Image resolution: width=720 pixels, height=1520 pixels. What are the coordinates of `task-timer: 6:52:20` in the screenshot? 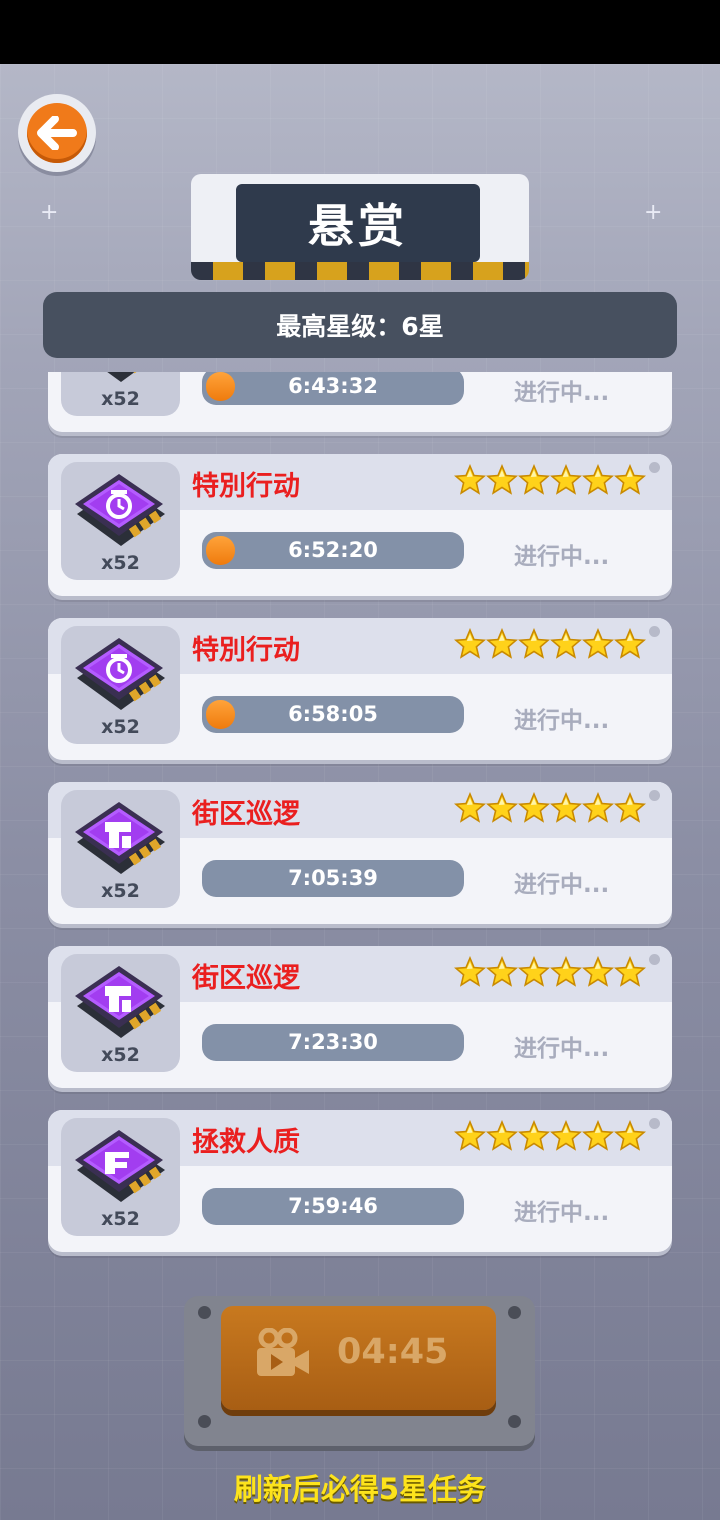 It's located at (333, 550).